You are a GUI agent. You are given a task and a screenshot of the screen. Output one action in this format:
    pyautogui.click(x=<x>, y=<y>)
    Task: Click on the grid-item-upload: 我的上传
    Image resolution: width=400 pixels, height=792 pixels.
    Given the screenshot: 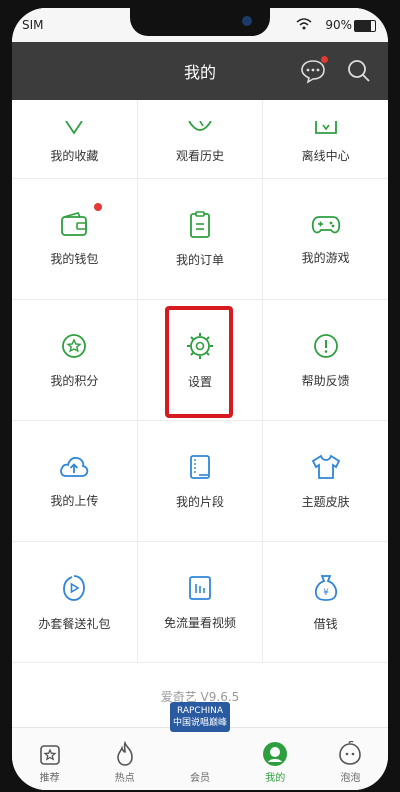 What is the action you would take?
    pyautogui.click(x=75, y=481)
    